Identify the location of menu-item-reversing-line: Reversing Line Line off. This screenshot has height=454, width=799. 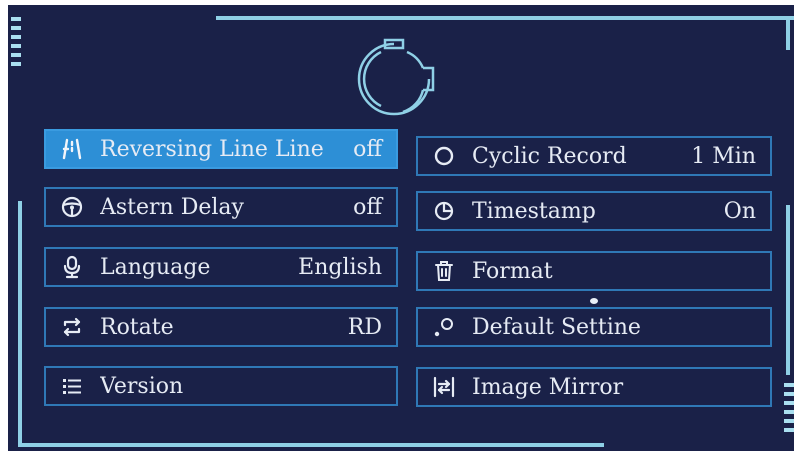
(221, 149).